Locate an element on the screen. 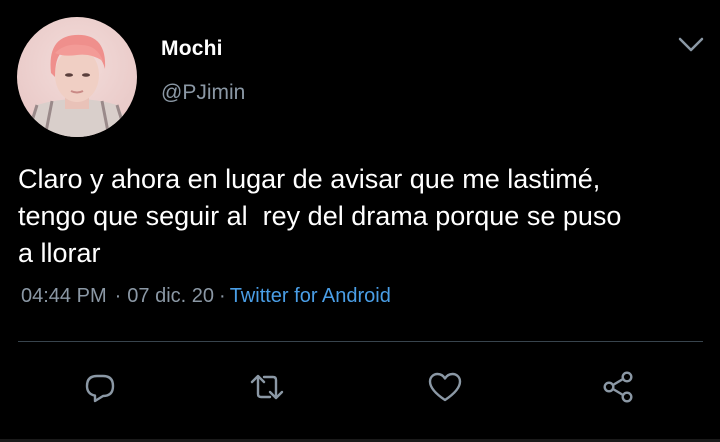 This screenshot has width=720, height=442. retweet-icon is located at coordinates (267, 387).